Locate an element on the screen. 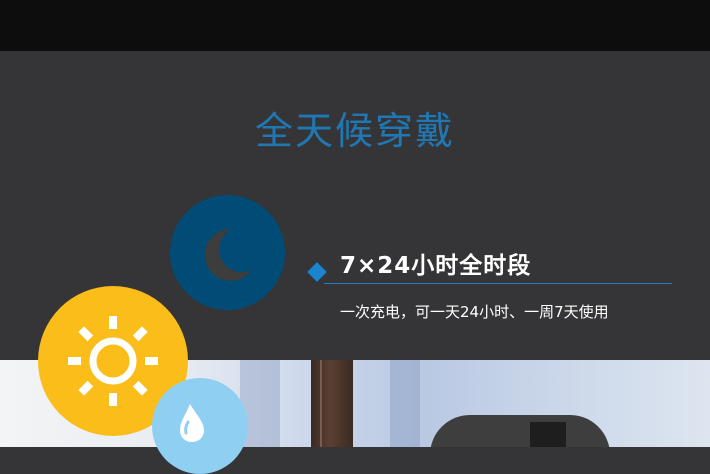 Image resolution: width=710 pixels, height=474 pixels. feature-divider is located at coordinates (498, 283).